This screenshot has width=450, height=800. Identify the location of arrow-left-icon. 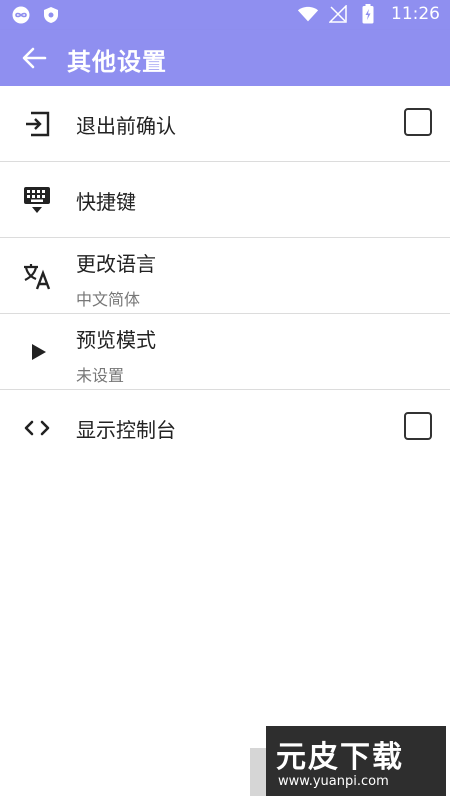
(34, 58).